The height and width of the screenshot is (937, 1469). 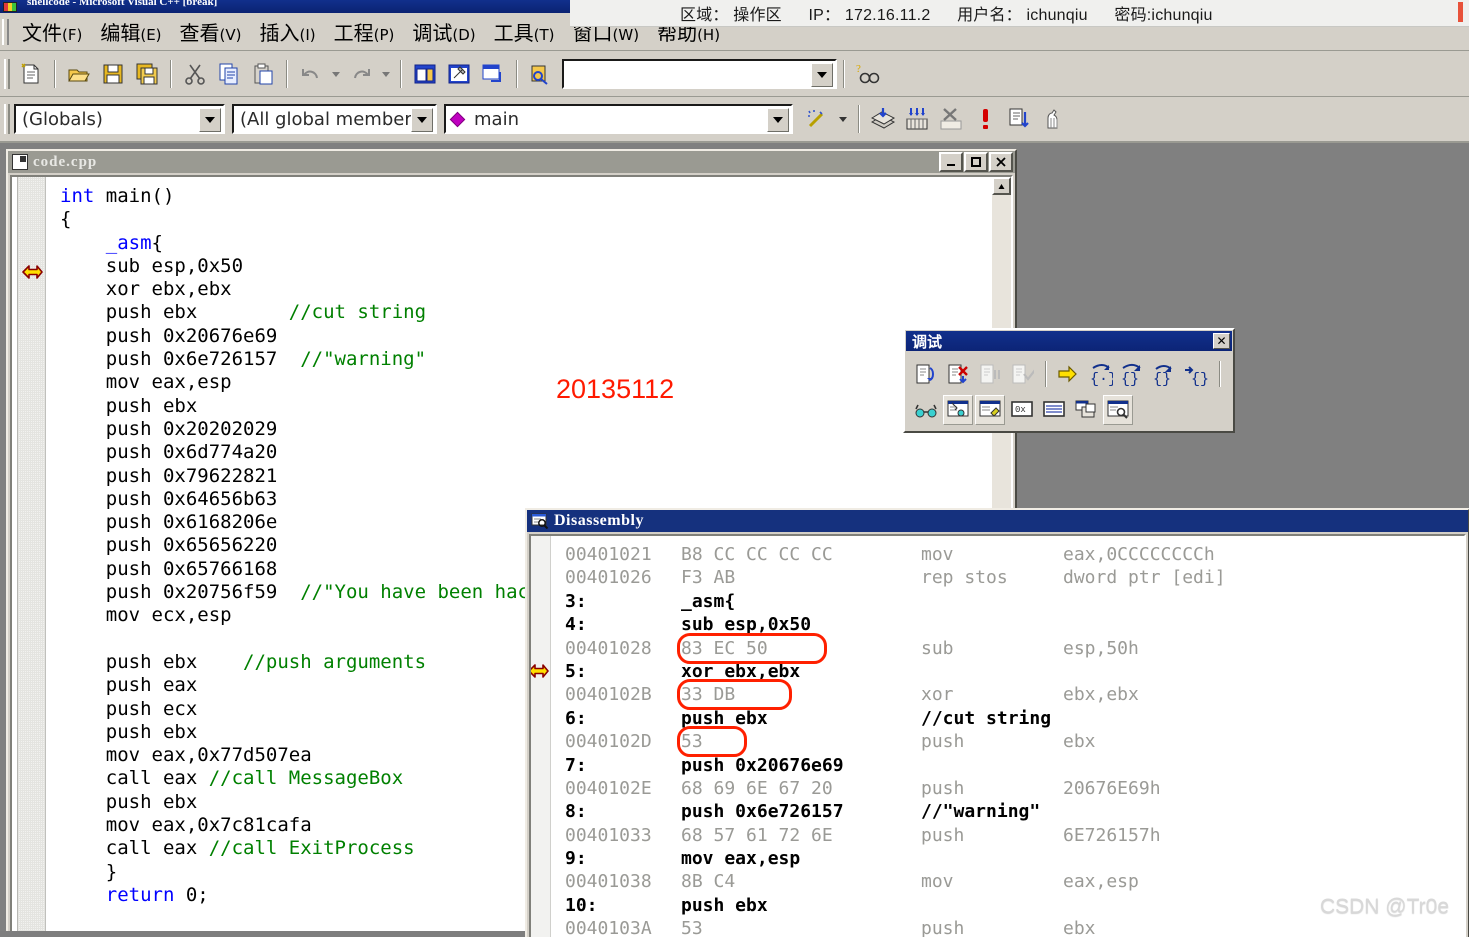 What do you see at coordinates (883, 119) in the screenshot?
I see `compile-icon` at bounding box center [883, 119].